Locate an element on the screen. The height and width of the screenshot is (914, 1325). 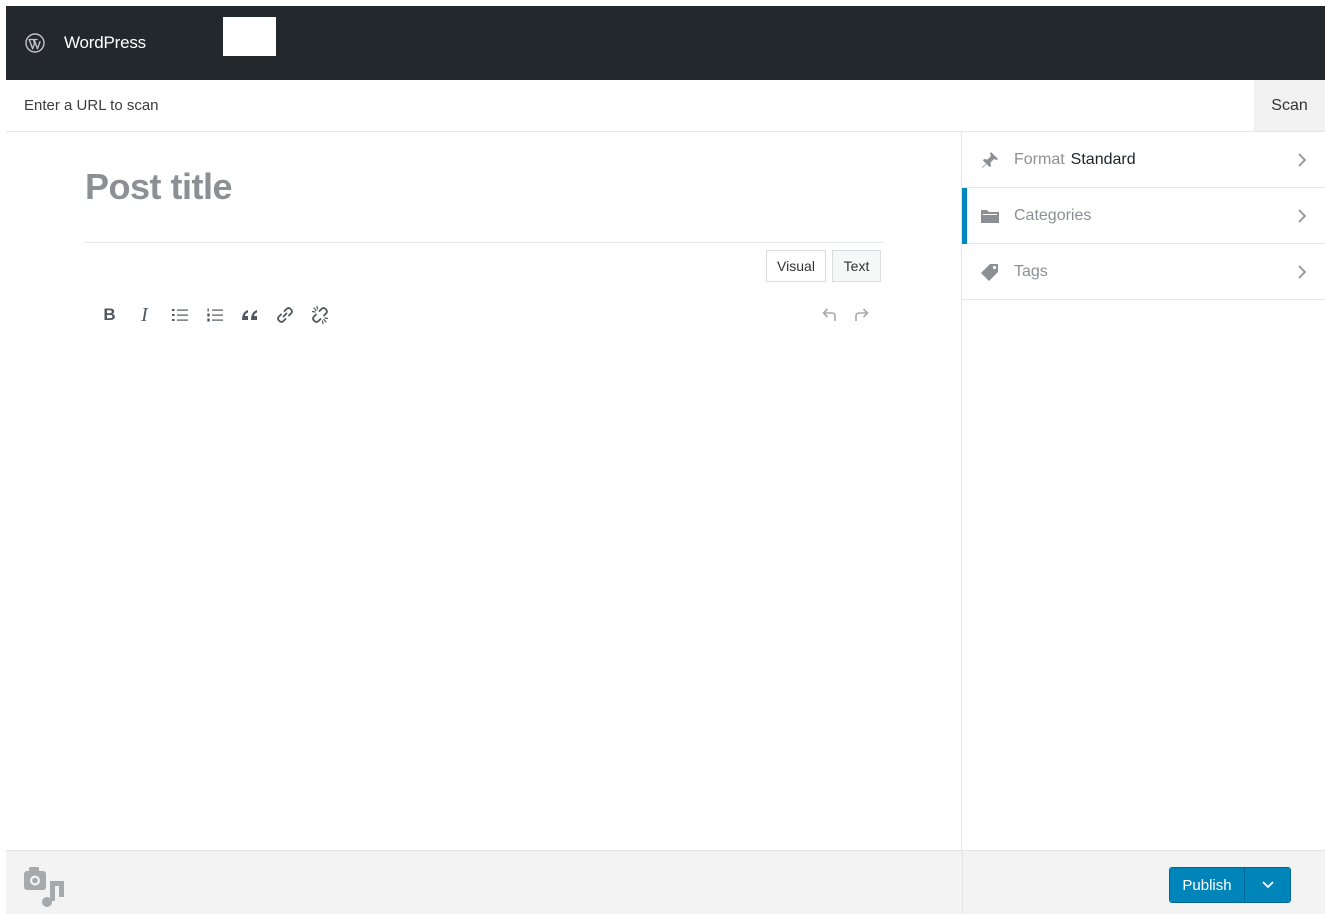
unlink-icon is located at coordinates (319, 315).